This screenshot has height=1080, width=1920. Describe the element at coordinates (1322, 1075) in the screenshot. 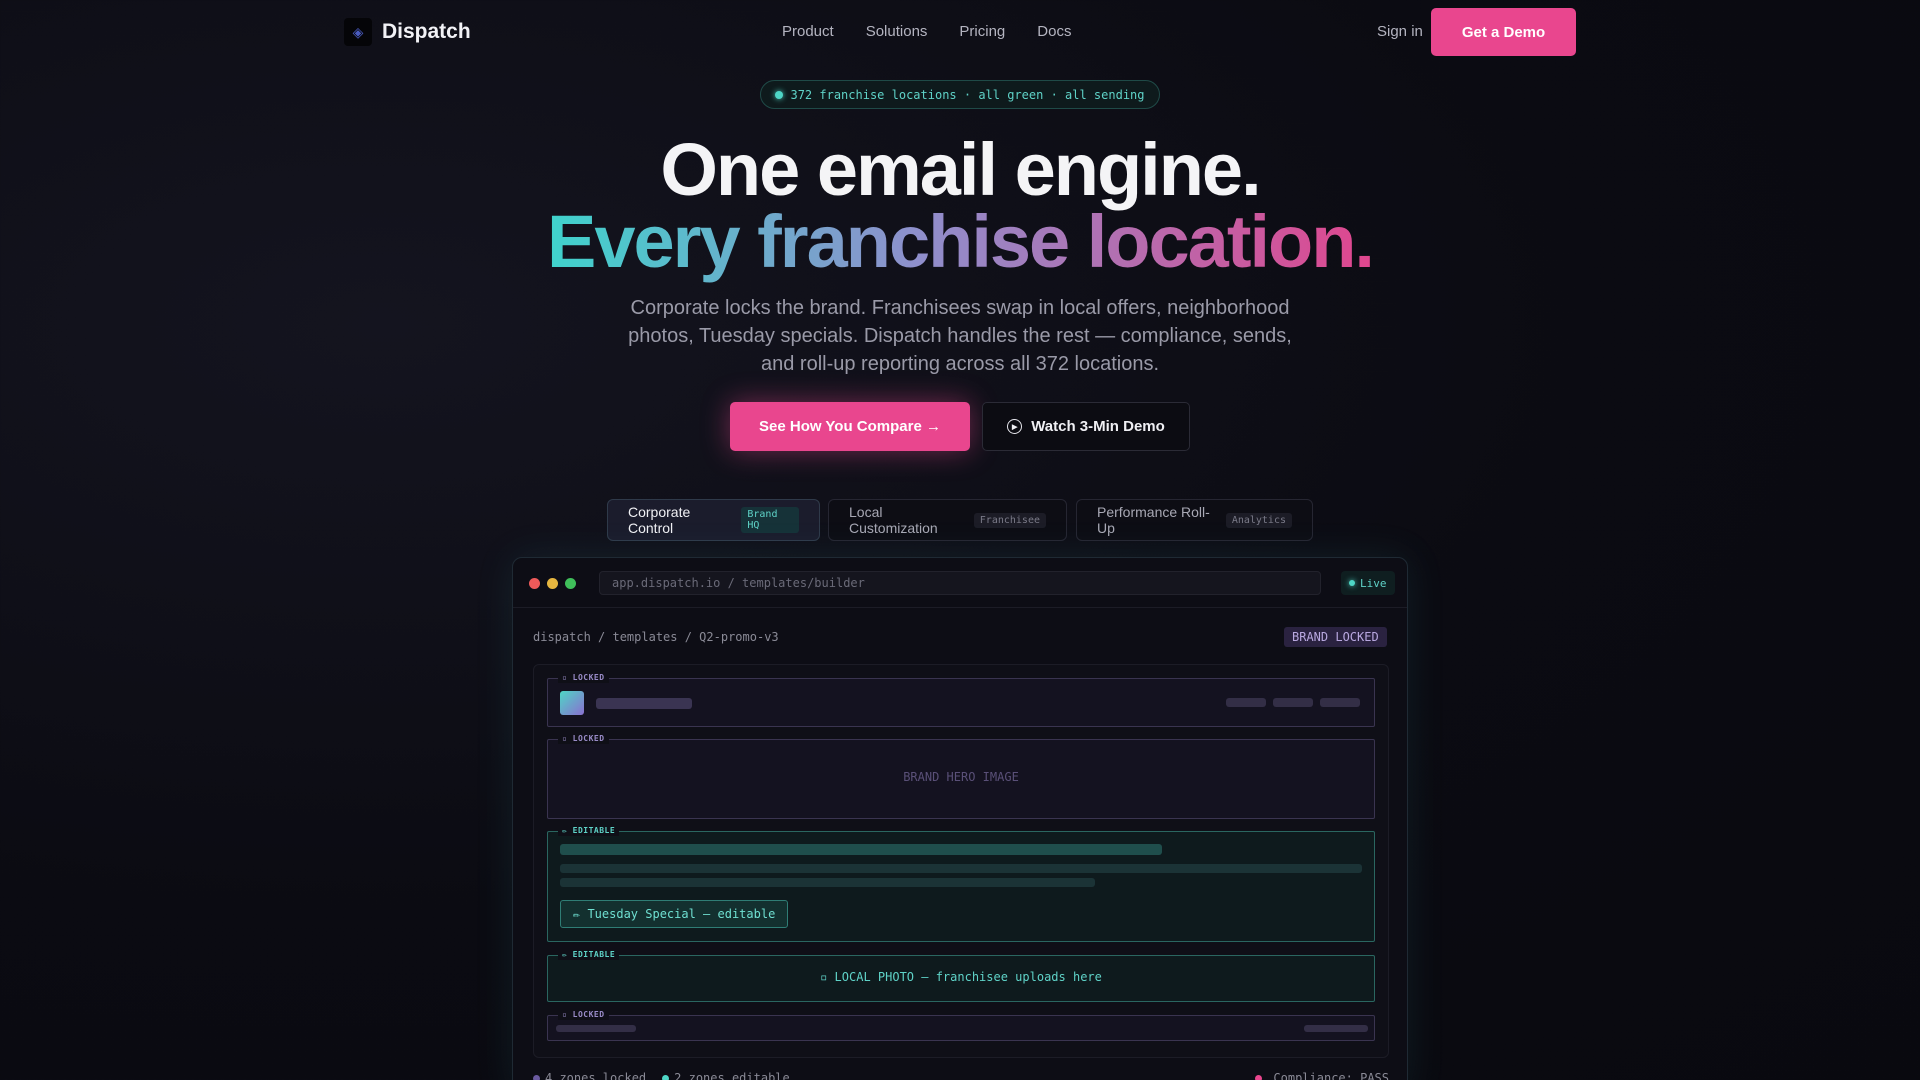

I see `compliance-status: Compliance: PASS` at that location.